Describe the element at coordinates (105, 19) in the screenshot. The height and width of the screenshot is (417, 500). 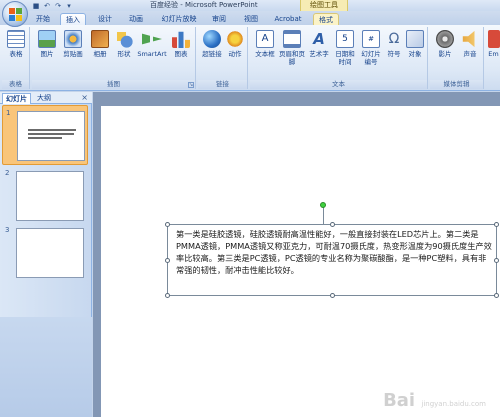
I see `tab-design: 设计` at that location.